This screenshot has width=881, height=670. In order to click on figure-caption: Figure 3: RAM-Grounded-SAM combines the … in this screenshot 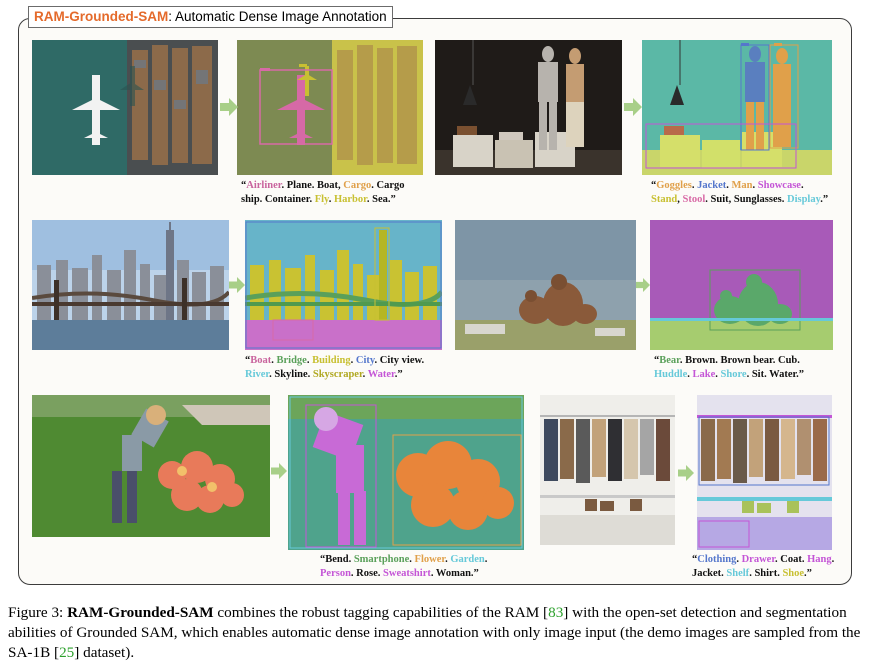, I will do `click(441, 633)`.